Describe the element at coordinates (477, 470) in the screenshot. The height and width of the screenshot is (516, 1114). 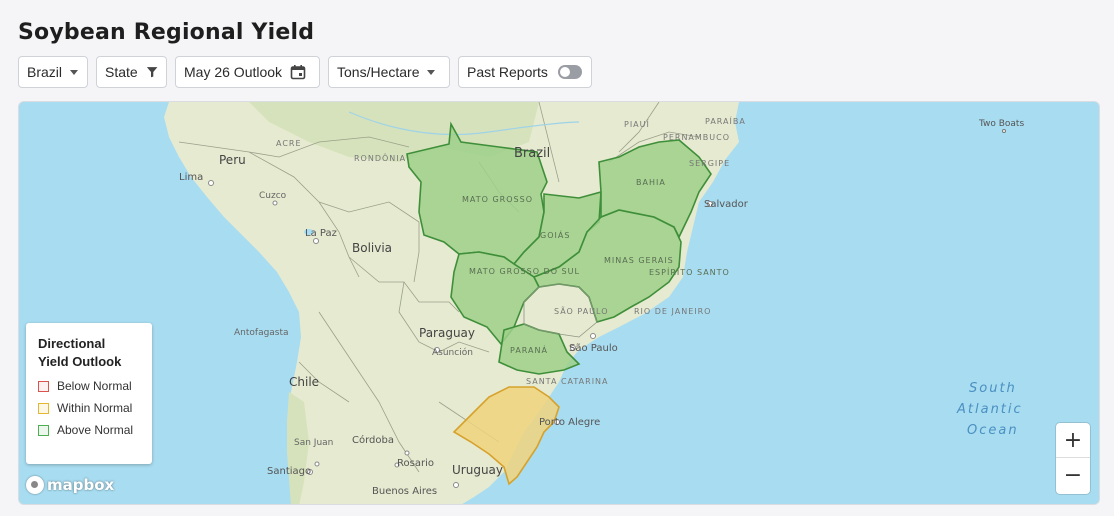
I see `label-uruguay: Uruguay` at that location.